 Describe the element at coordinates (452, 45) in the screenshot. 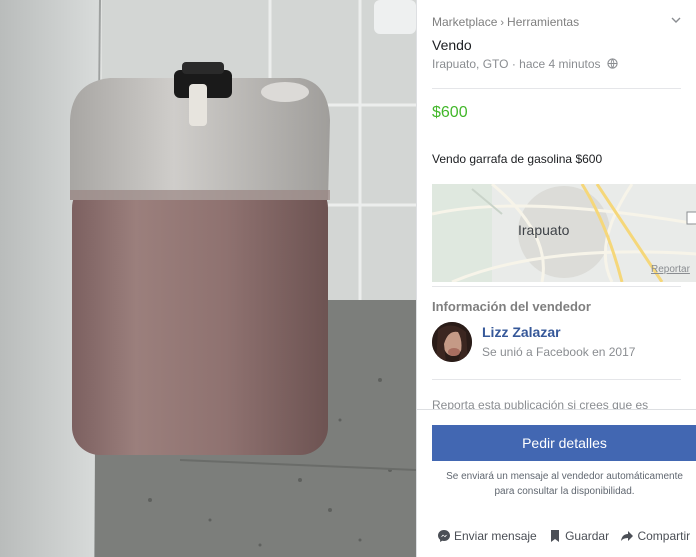

I see `listing-title: Vendo` at that location.